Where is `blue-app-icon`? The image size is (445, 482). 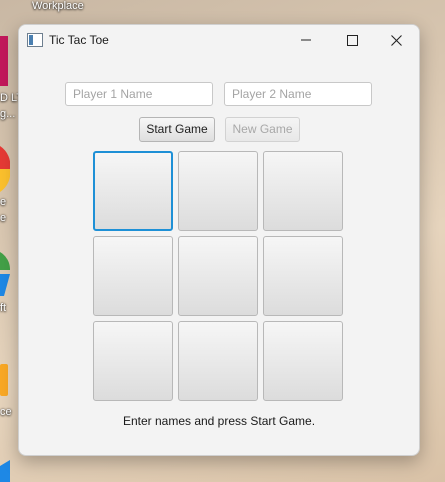
blue-app-icon is located at coordinates (5, 471).